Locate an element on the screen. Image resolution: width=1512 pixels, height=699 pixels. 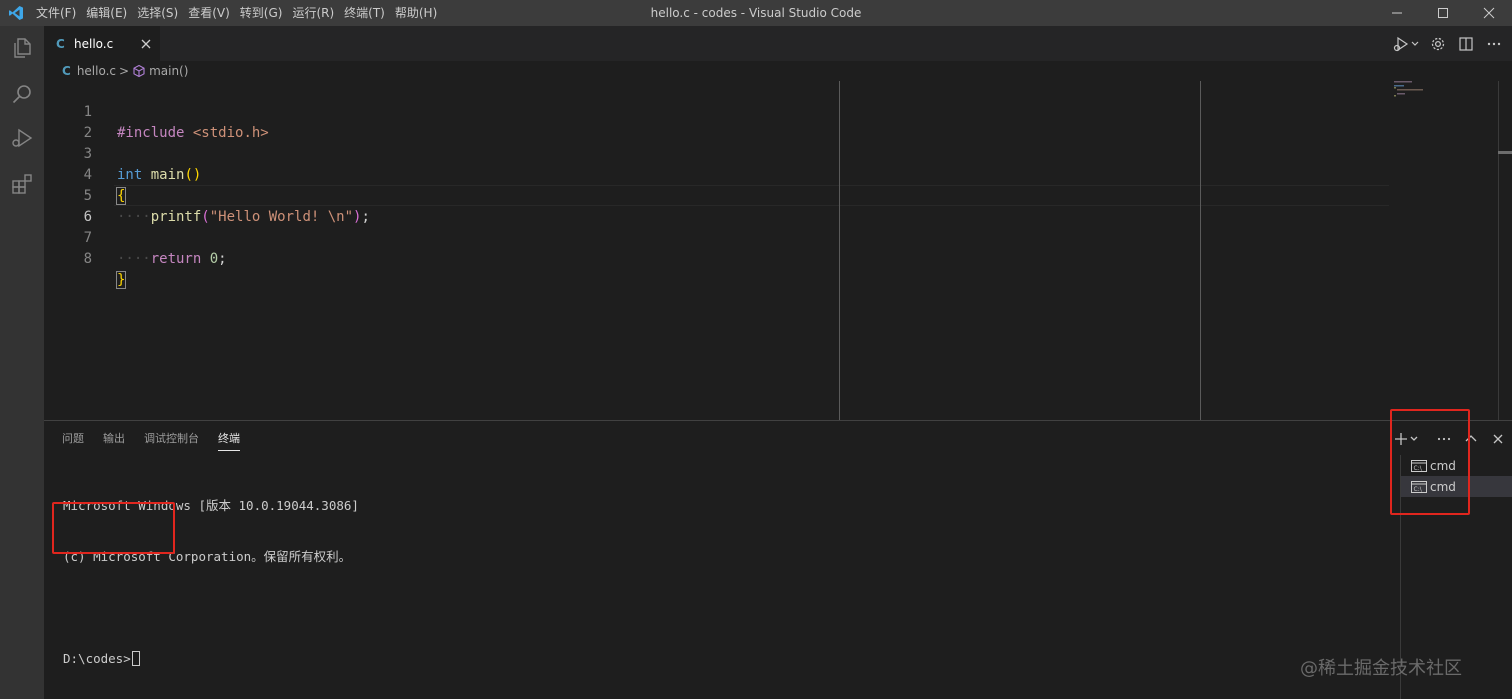
close-panel-button is located at coordinates (1498, 439).